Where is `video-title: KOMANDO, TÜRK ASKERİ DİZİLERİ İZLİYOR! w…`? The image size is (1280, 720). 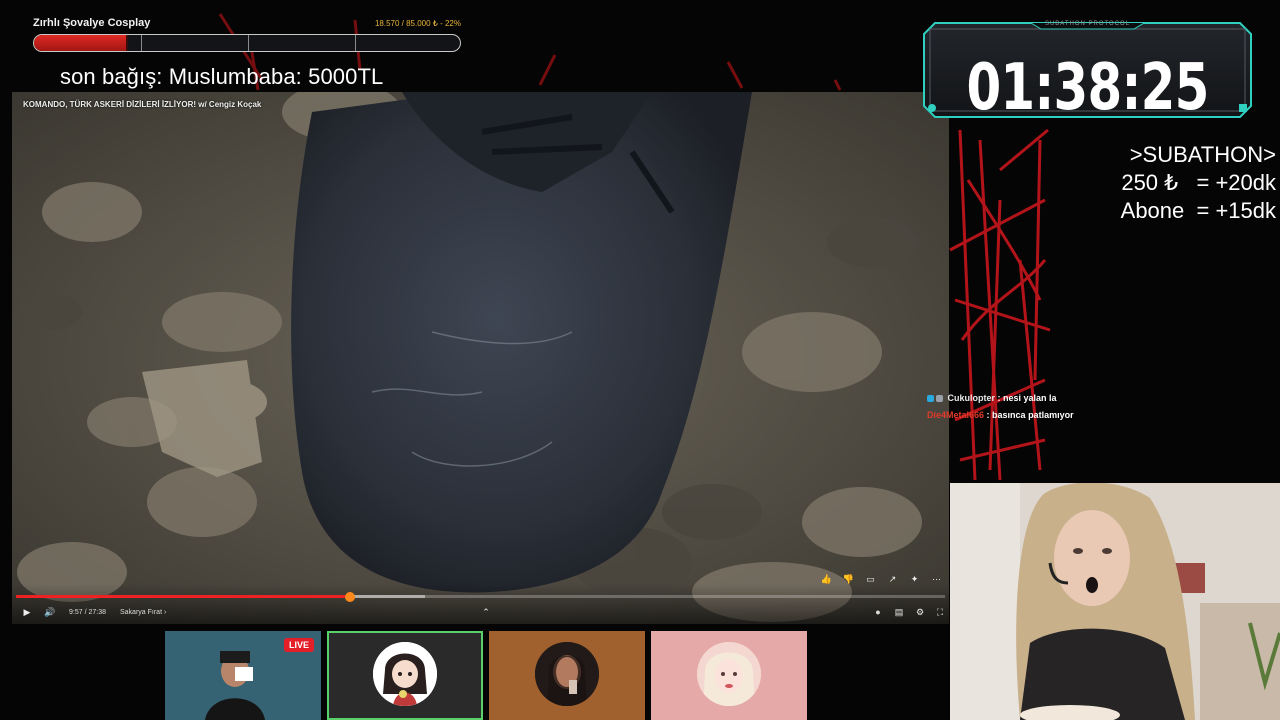
video-title: KOMANDO, TÜRK ASKERİ DİZİLERİ İZLİYOR! w… is located at coordinates (142, 104).